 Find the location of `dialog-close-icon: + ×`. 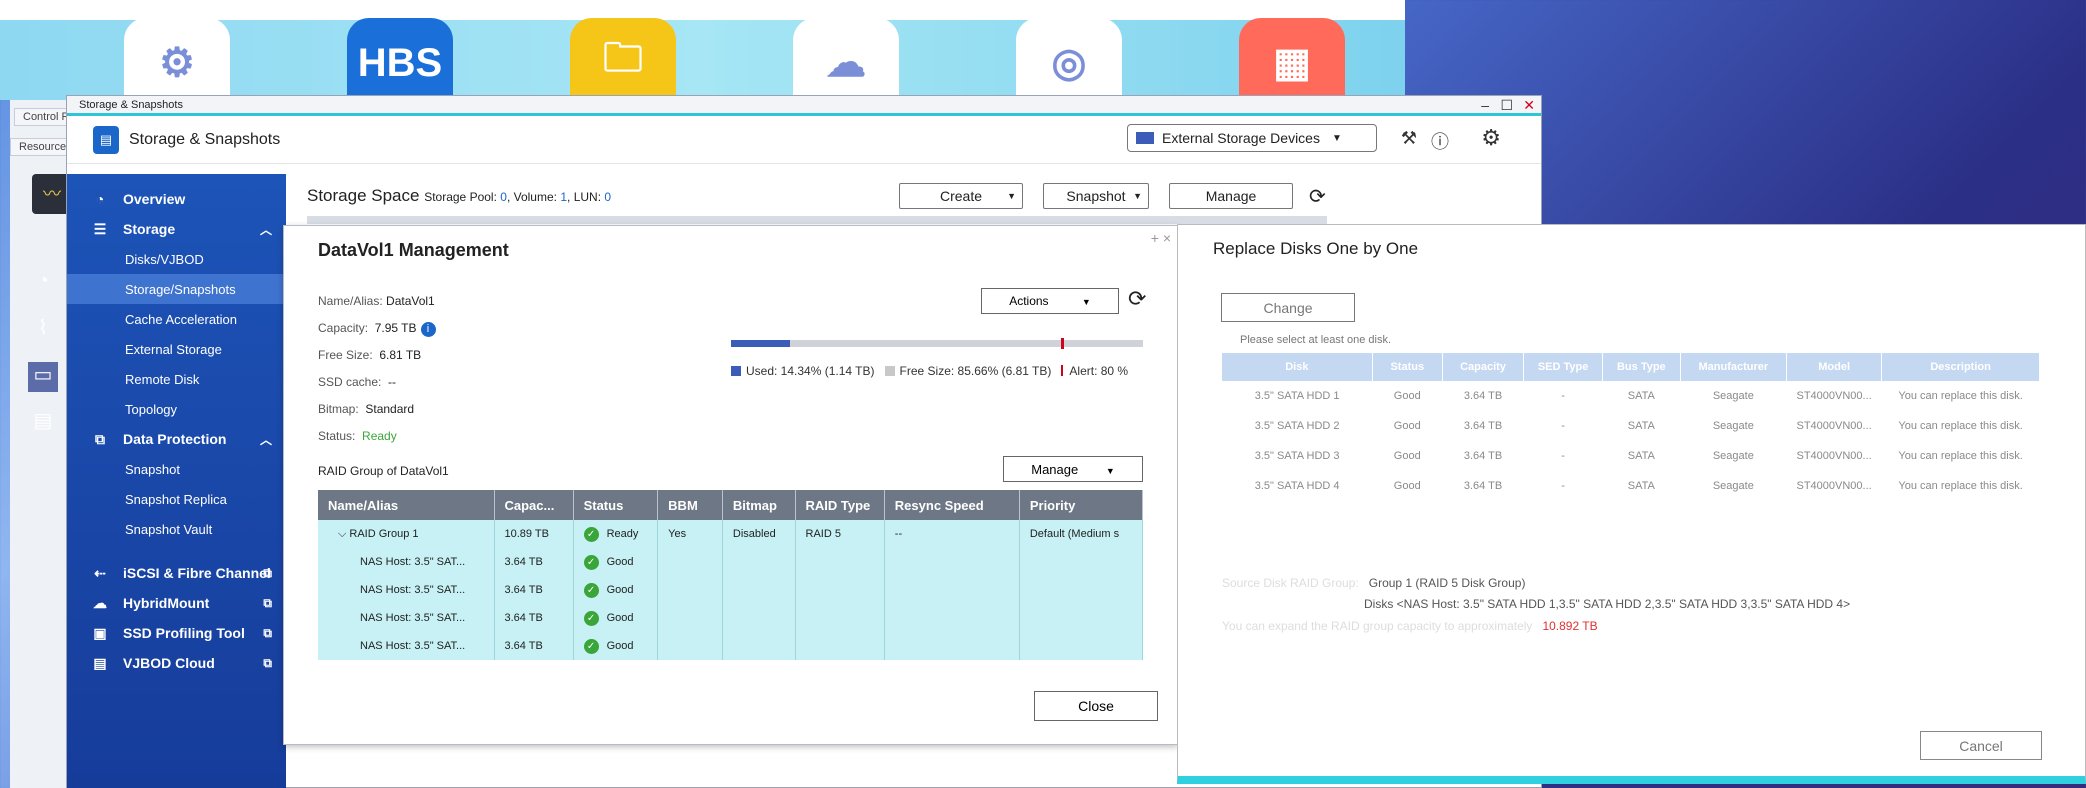

dialog-close-icon: + × is located at coordinates (1161, 238).